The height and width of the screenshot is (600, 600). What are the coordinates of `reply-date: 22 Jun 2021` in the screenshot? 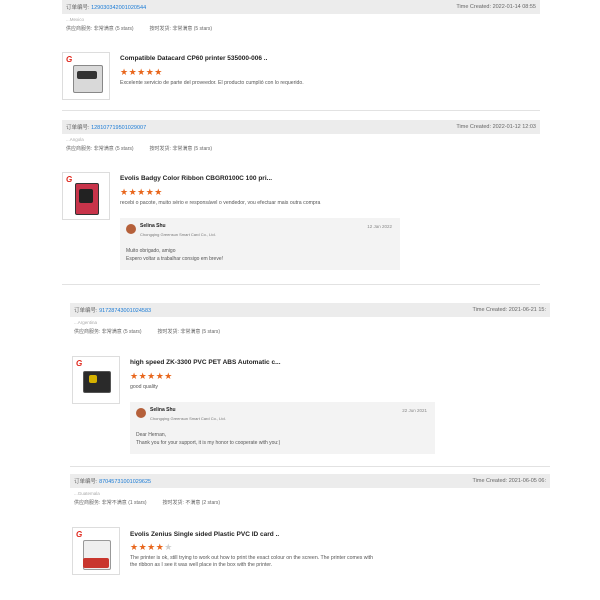 It's located at (414, 410).